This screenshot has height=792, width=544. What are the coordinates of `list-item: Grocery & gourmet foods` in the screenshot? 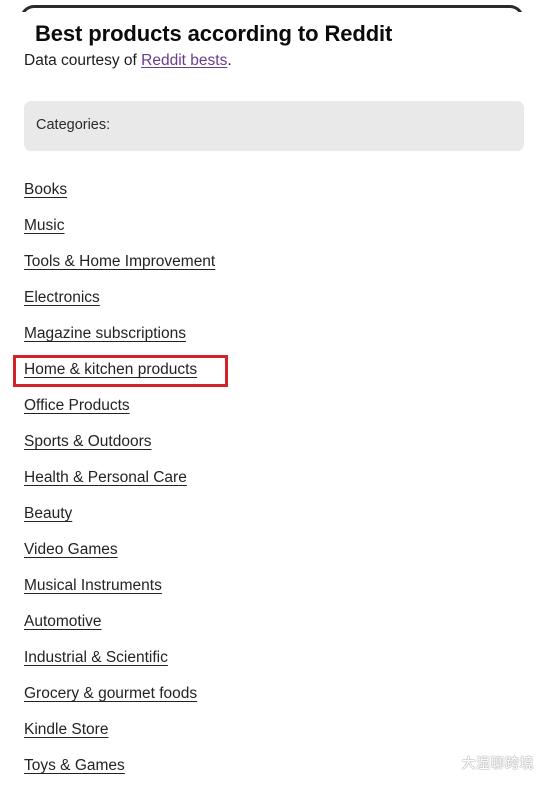 It's located at (272, 694).